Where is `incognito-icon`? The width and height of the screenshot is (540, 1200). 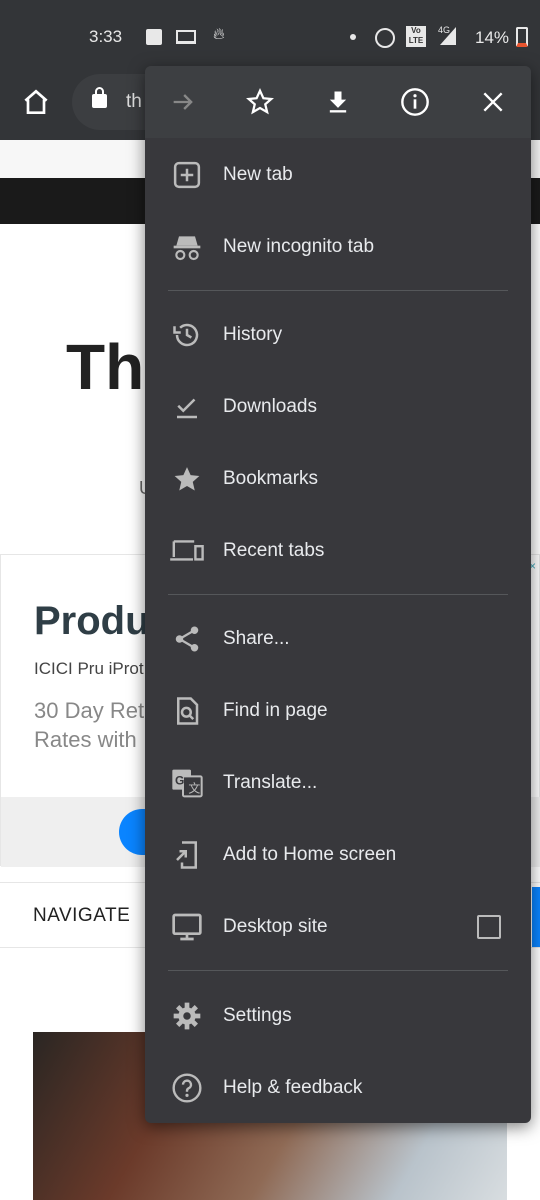
incognito-icon is located at coordinates (187, 247).